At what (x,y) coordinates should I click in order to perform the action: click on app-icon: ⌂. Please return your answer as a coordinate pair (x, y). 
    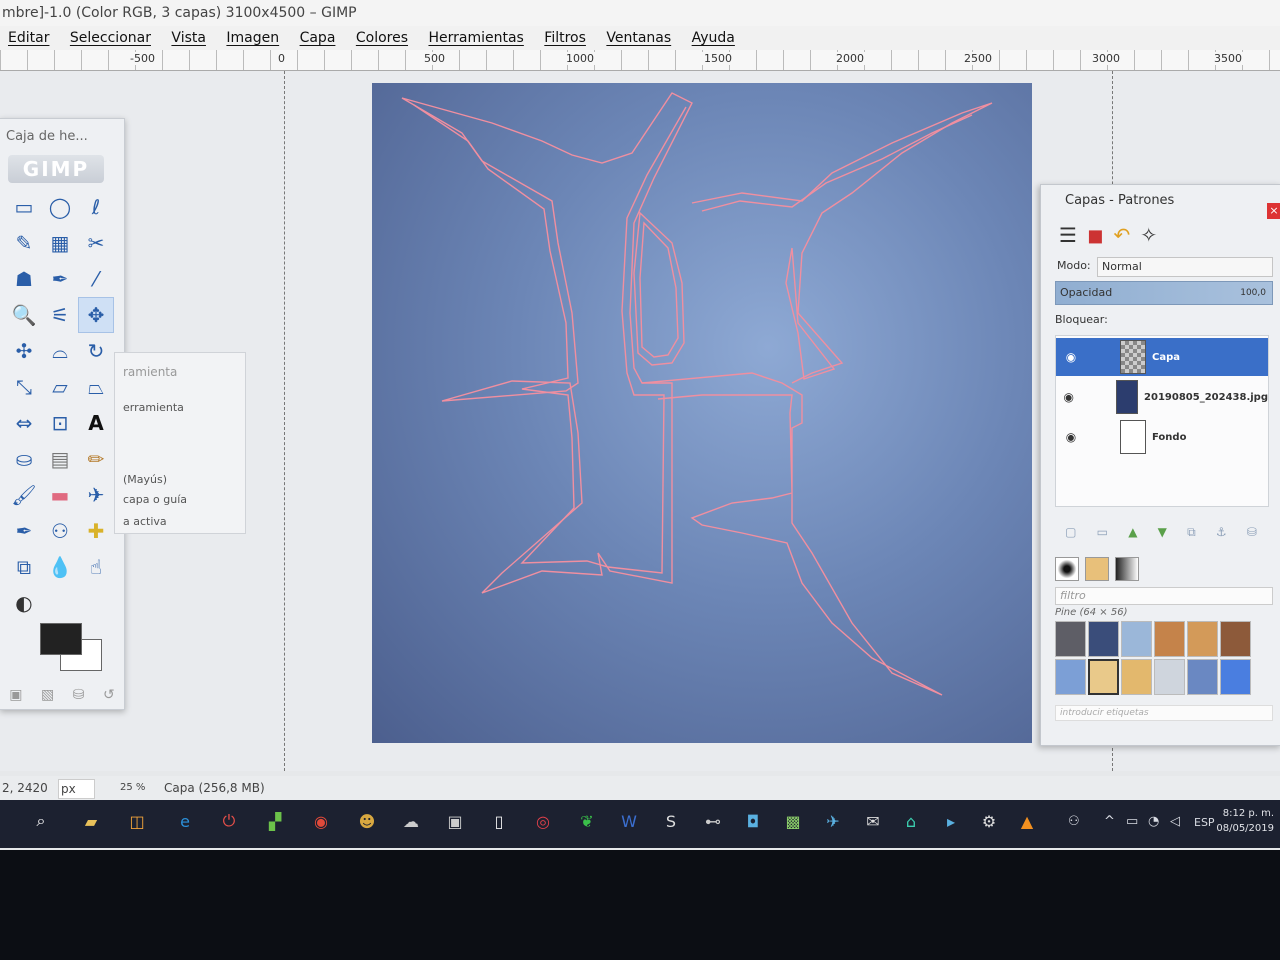
    Looking at the image, I should click on (911, 821).